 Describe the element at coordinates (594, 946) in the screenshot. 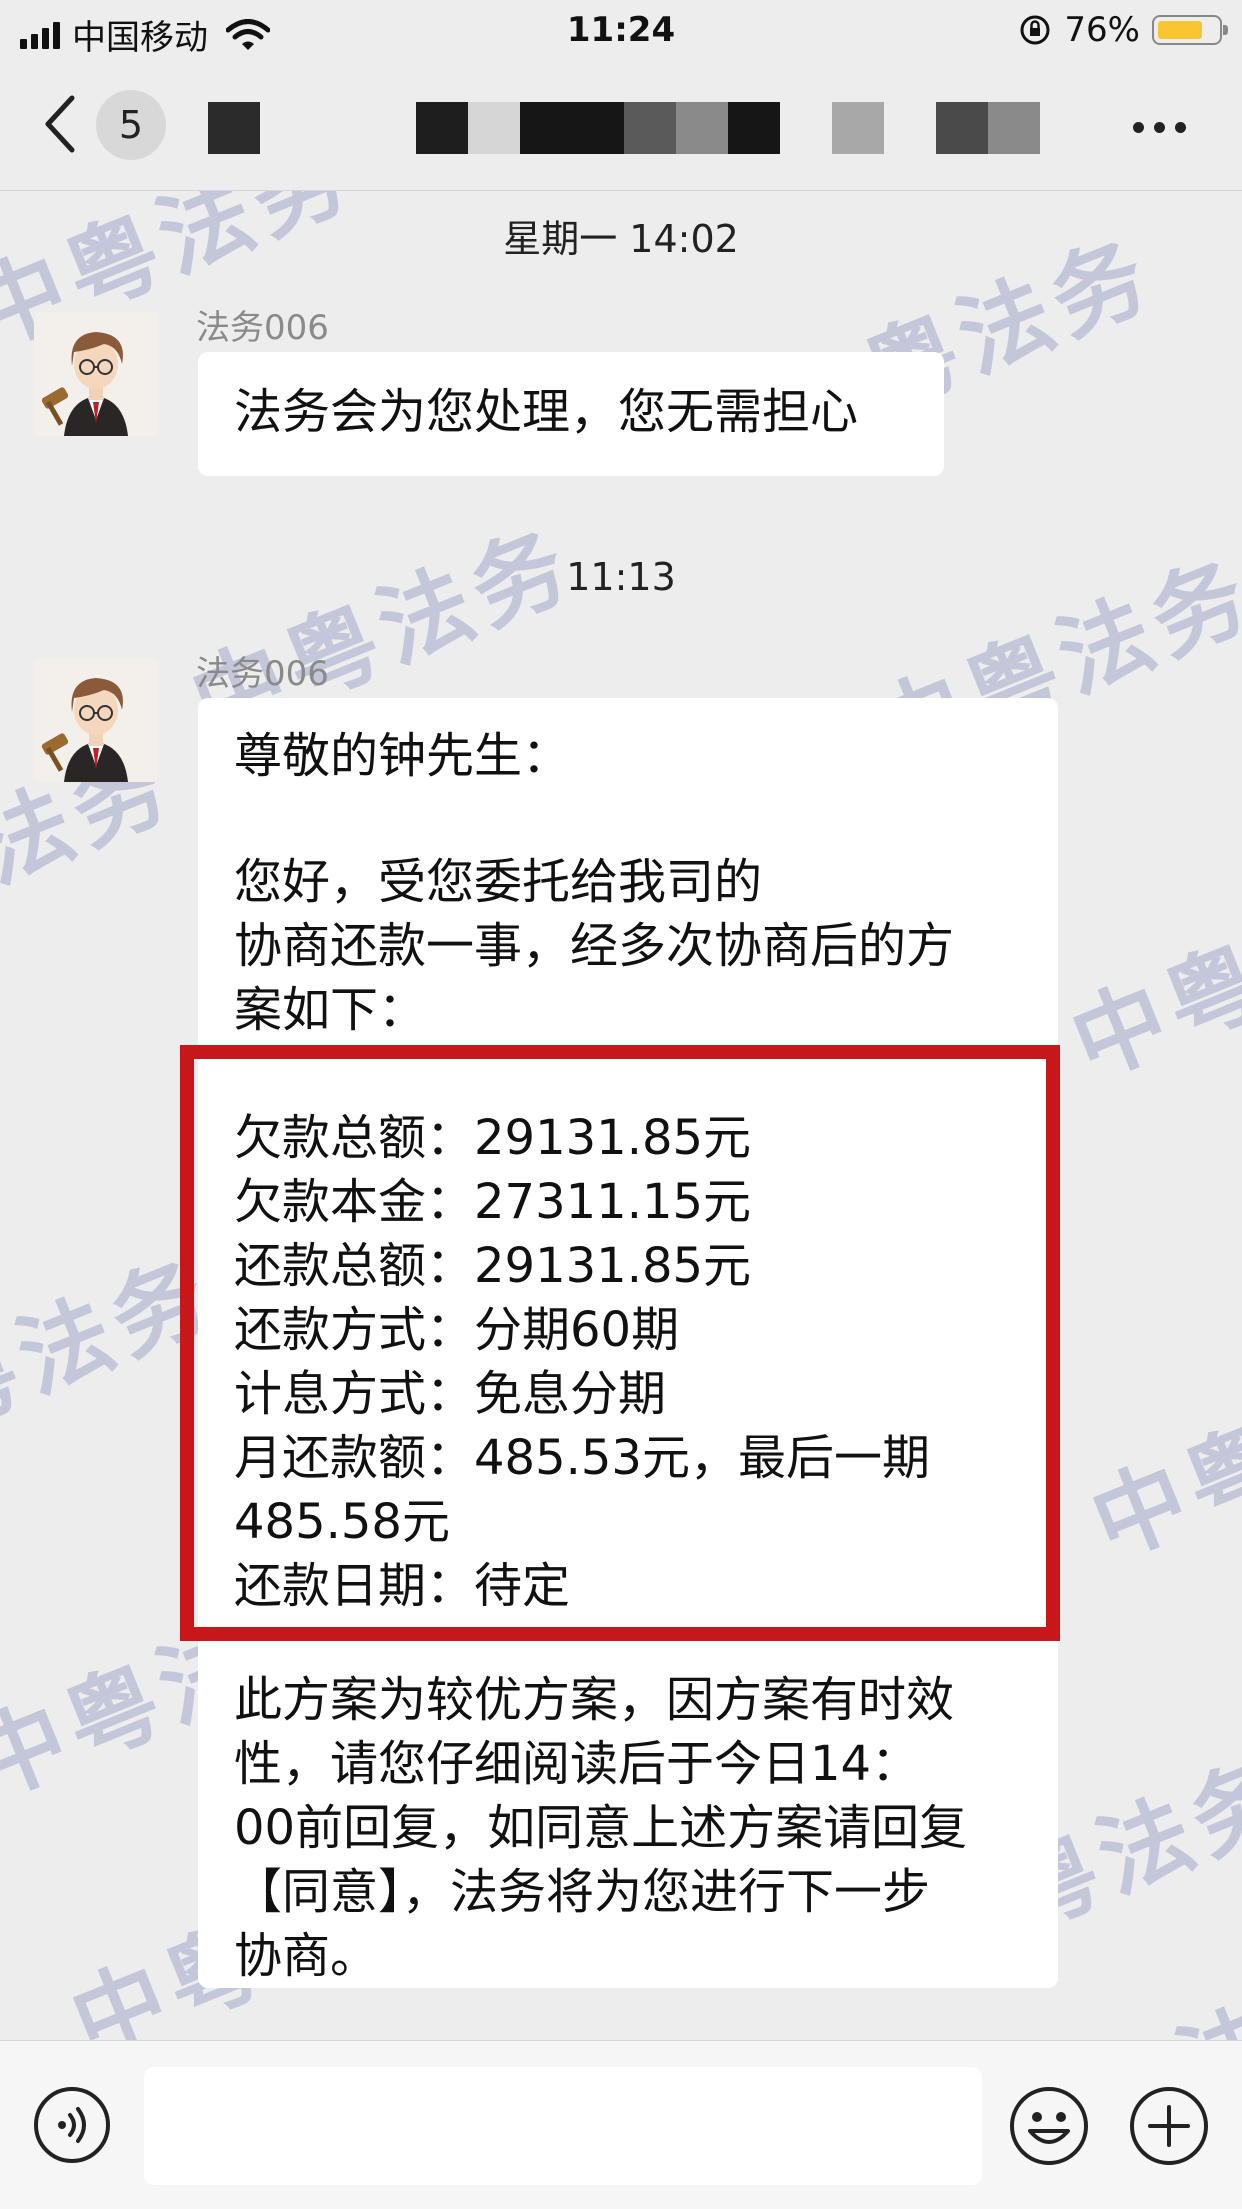

I see `message-intro: 您好，受您委托给我司的 协商还款一事，经多次协商后的方 案如下：` at that location.